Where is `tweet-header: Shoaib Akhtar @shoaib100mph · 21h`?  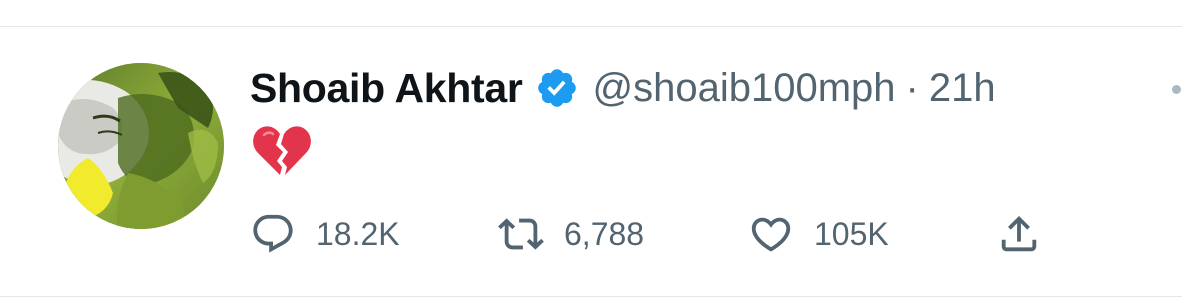 tweet-header: Shoaib Akhtar @shoaib100mph · 21h is located at coordinates (623, 88).